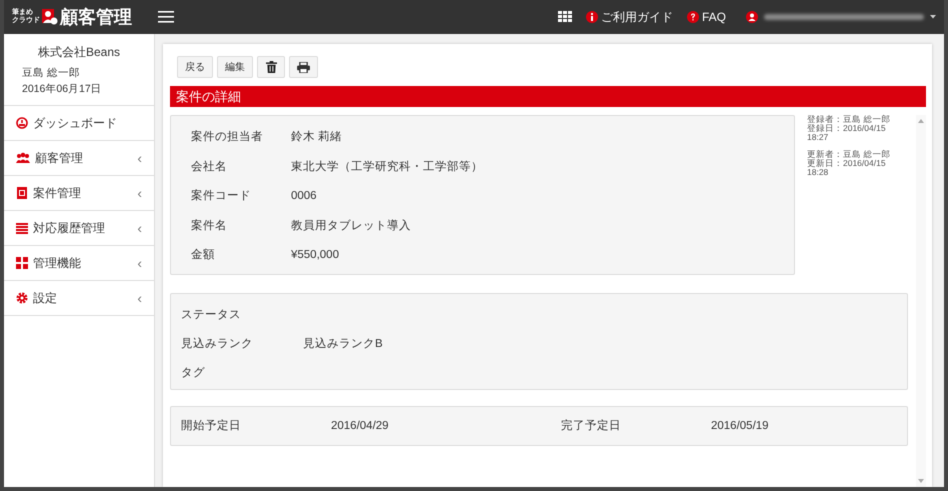  I want to click on current-date: 2016年06月17日, so click(62, 89).